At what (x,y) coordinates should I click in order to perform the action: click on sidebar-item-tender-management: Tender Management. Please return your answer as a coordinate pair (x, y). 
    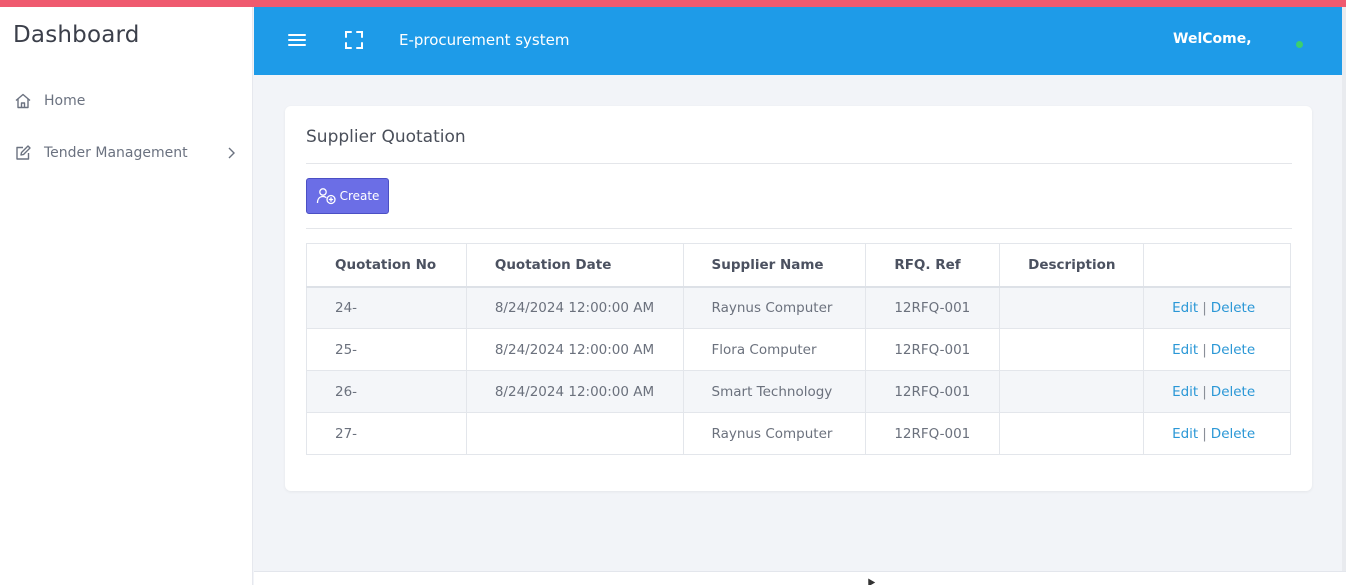
    Looking at the image, I should click on (125, 153).